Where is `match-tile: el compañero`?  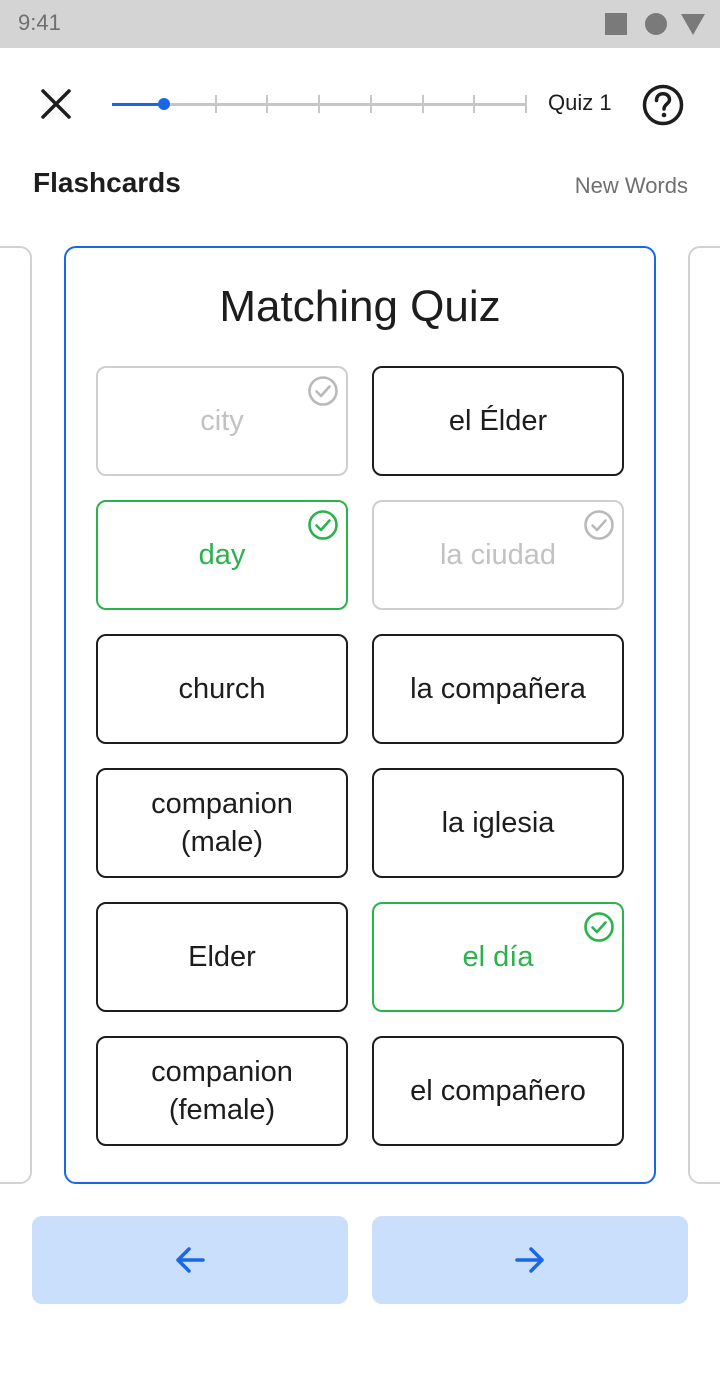
match-tile: el compañero is located at coordinates (498, 1091).